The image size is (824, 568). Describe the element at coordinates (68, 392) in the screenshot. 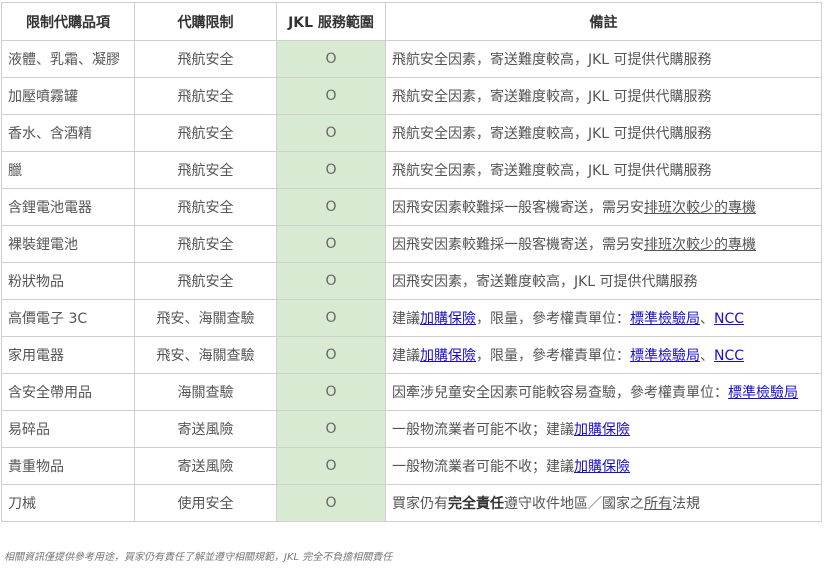

I see `item-cell: 含安全帶用品` at that location.